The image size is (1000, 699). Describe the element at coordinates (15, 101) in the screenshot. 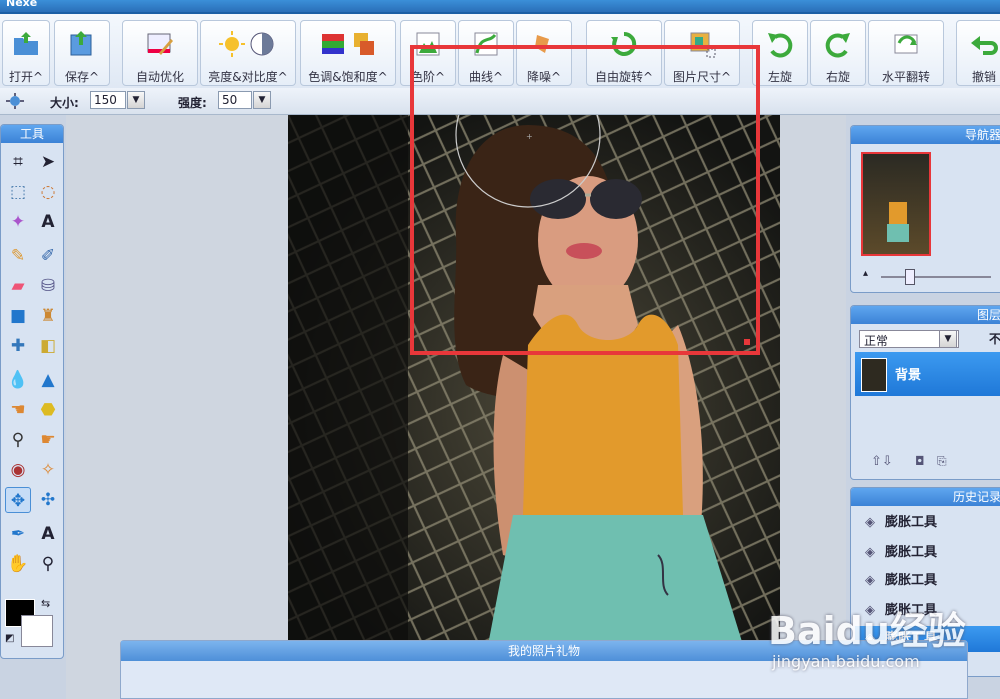

I see `bloat-tool-icon` at that location.